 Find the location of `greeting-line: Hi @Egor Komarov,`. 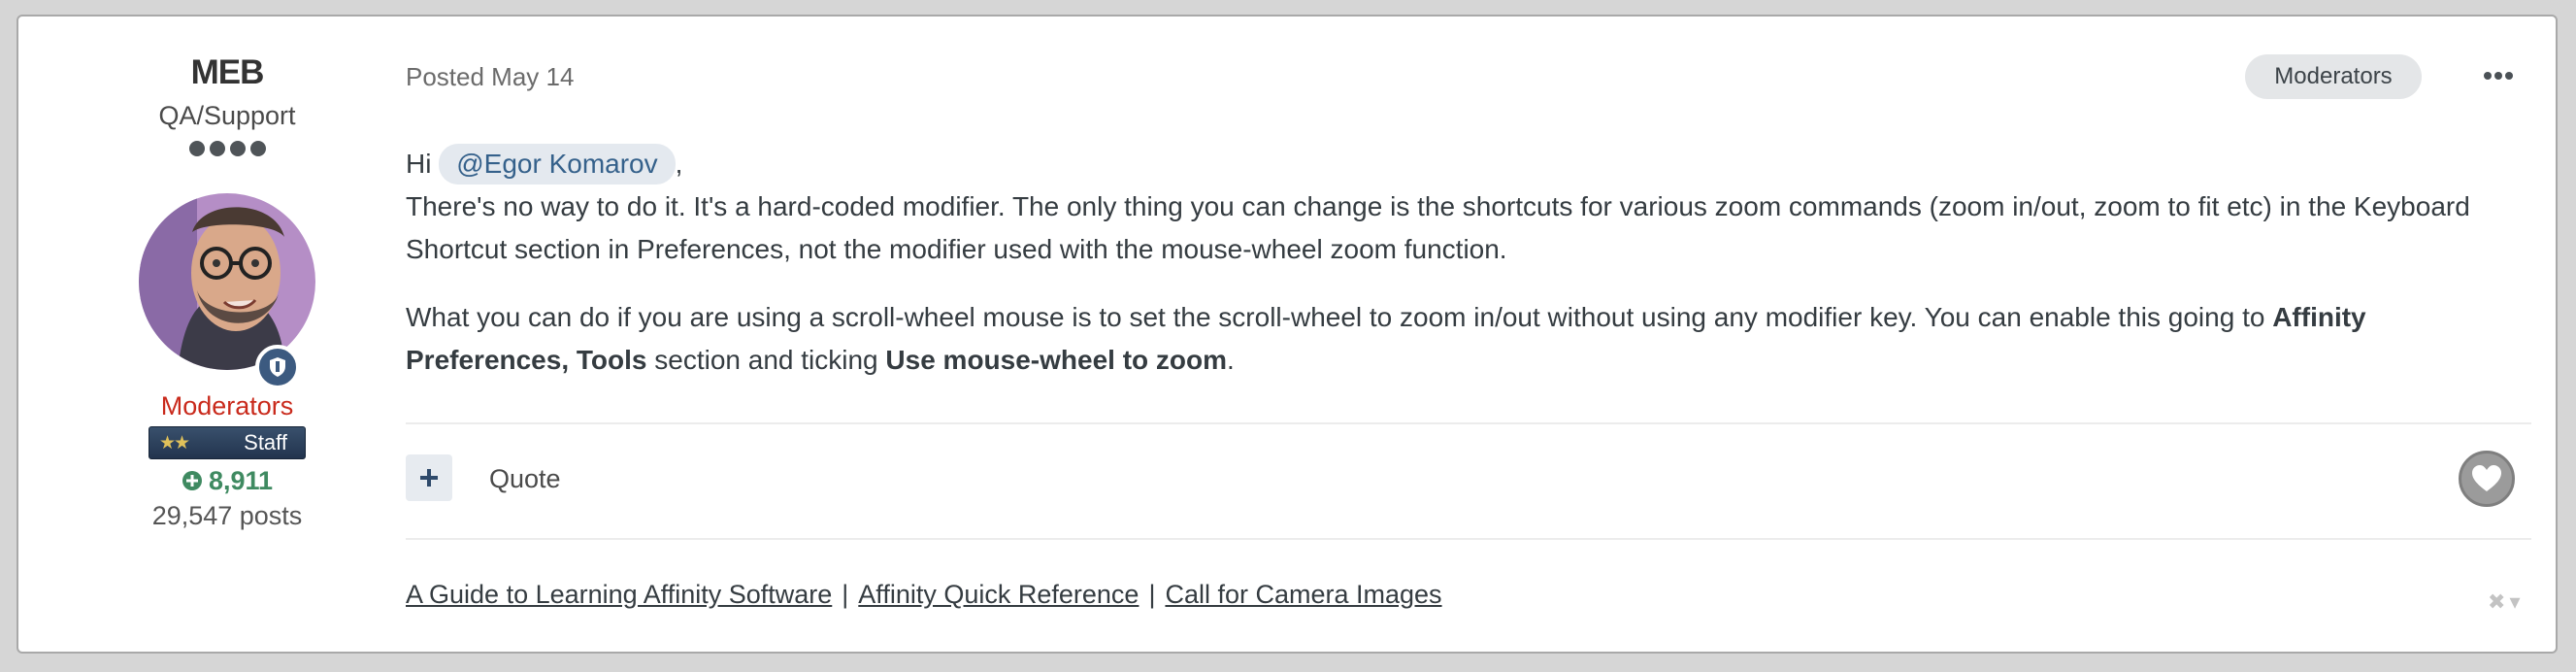

greeting-line: Hi @Egor Komarov, is located at coordinates (1468, 164).